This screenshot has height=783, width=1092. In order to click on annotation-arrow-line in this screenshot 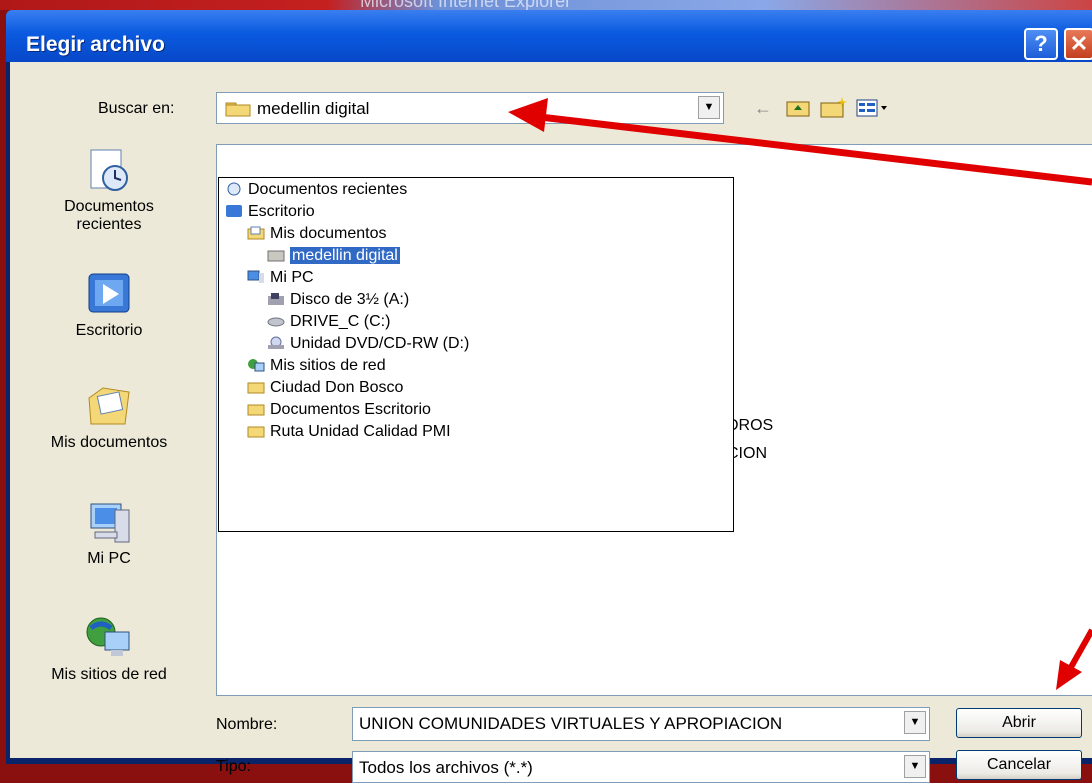, I will do `click(815, 149)`.